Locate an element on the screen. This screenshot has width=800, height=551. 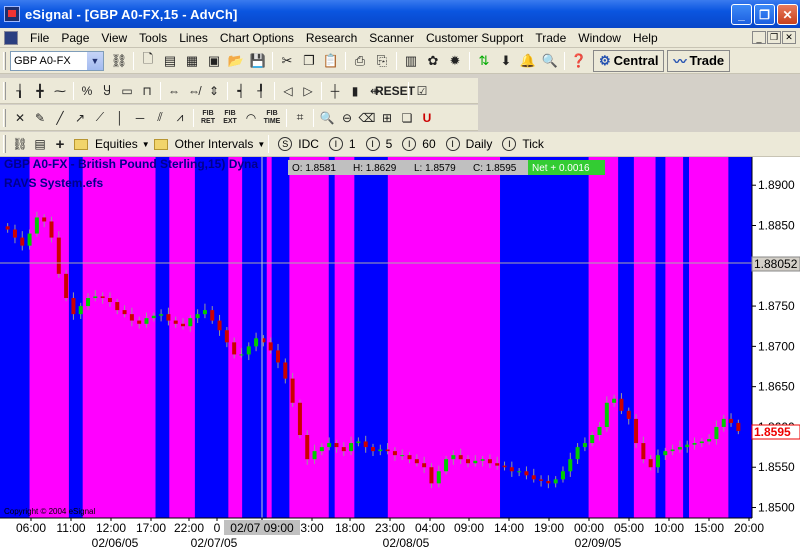
close-button: ✕ is located at coordinates (787, 14).